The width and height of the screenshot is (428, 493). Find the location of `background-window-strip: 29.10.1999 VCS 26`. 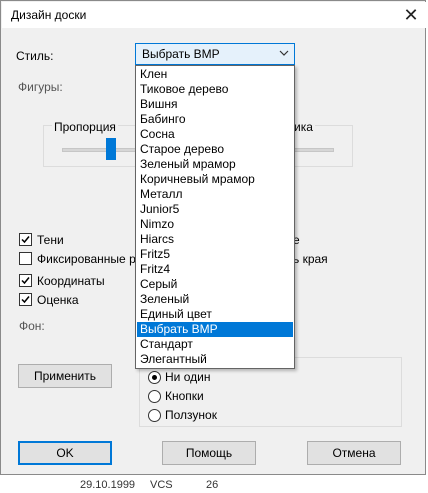

background-window-strip: 29.10.1999 VCS 26 is located at coordinates (214, 484).